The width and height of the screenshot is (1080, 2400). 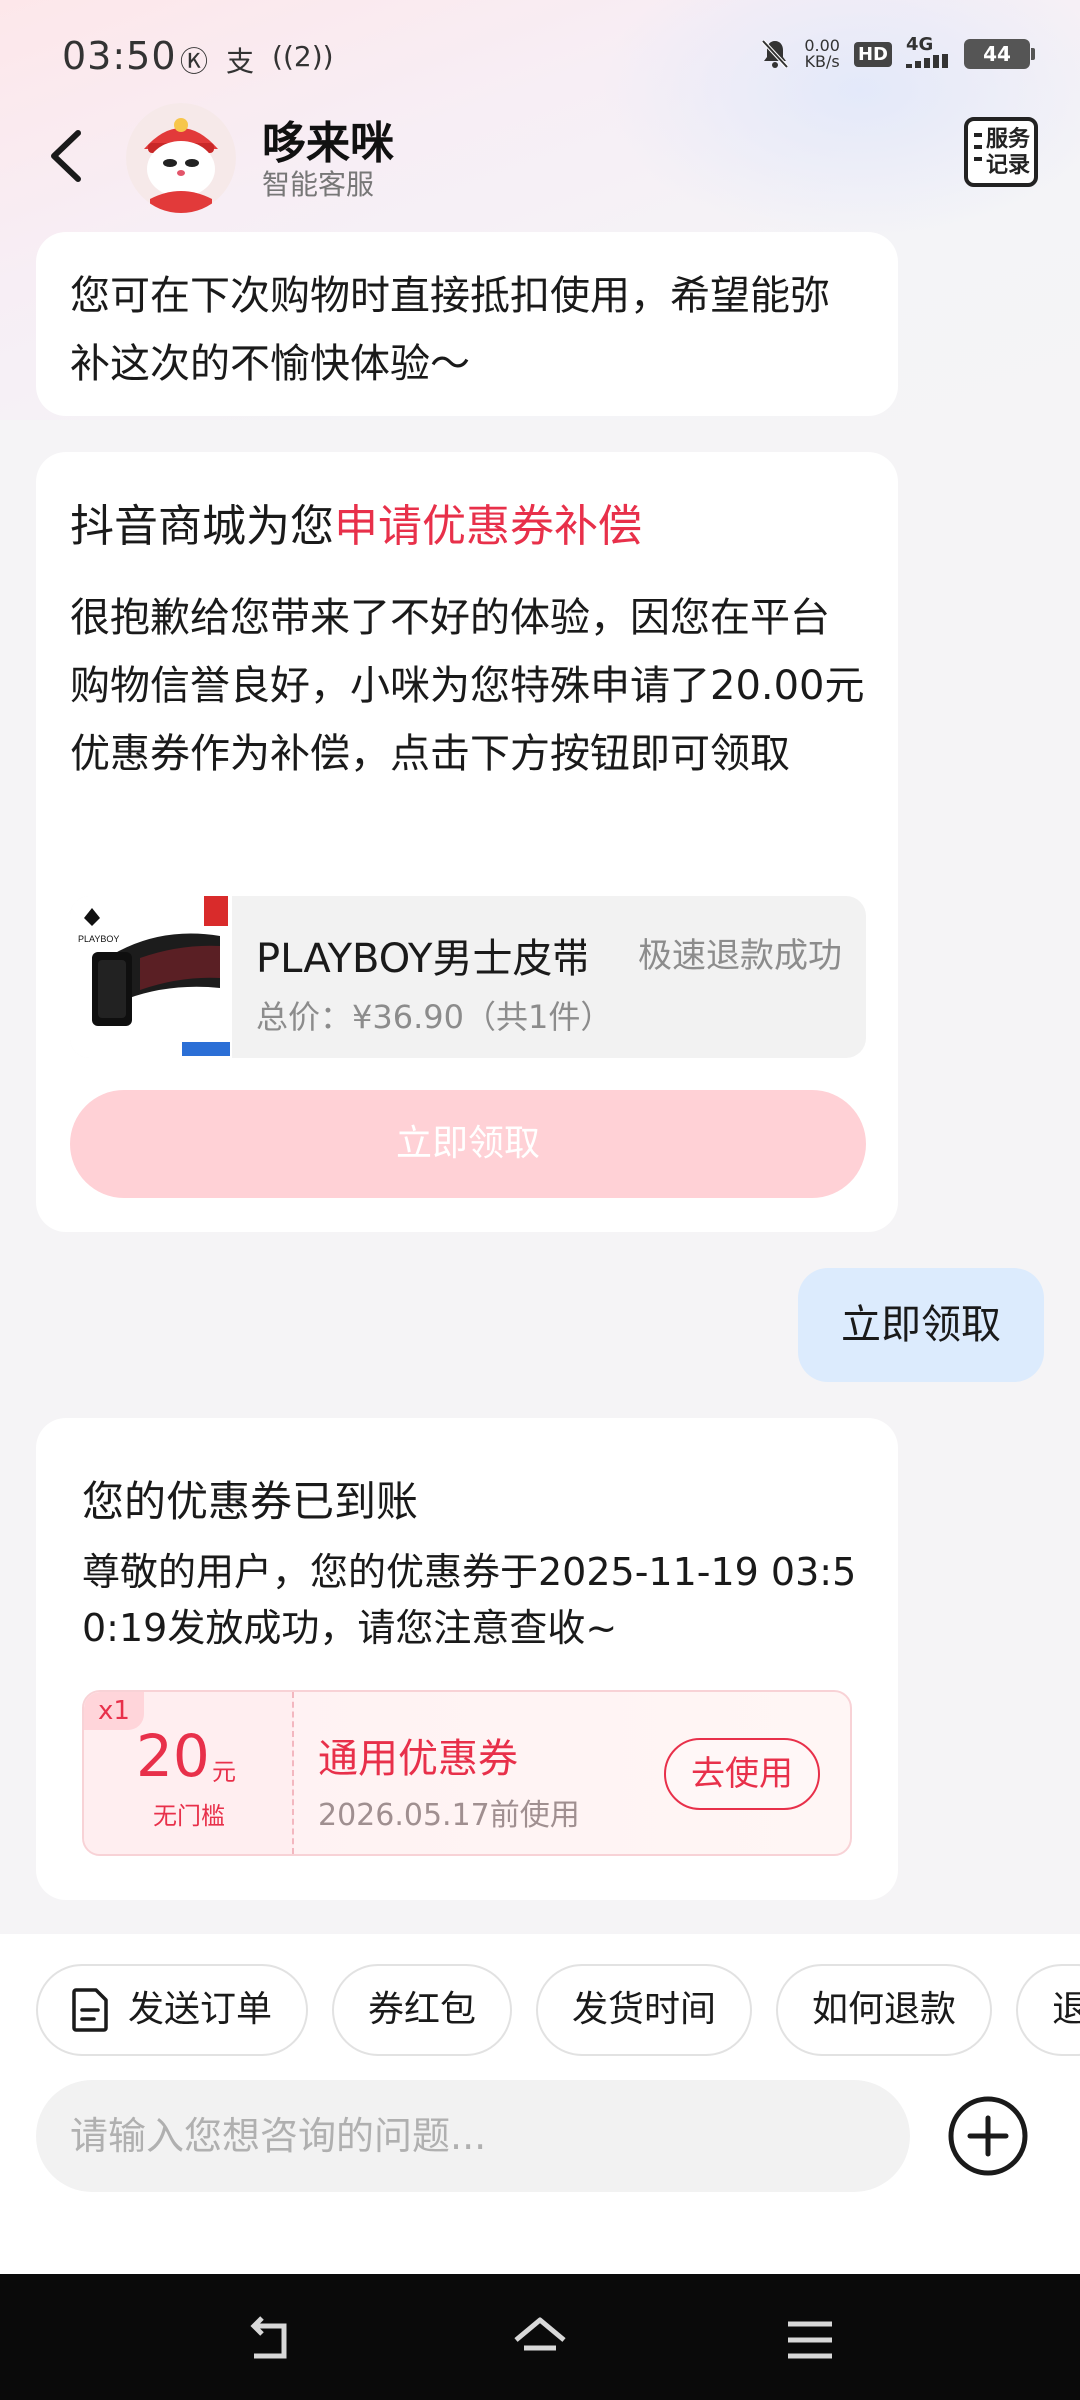 I want to click on coupon-amount: 20, so click(x=173, y=1756).